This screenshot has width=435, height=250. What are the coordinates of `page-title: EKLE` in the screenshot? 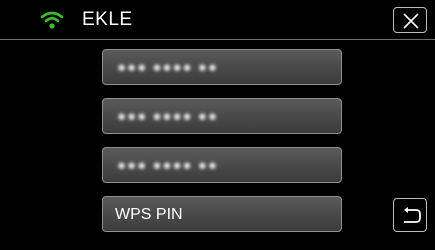 It's located at (107, 19).